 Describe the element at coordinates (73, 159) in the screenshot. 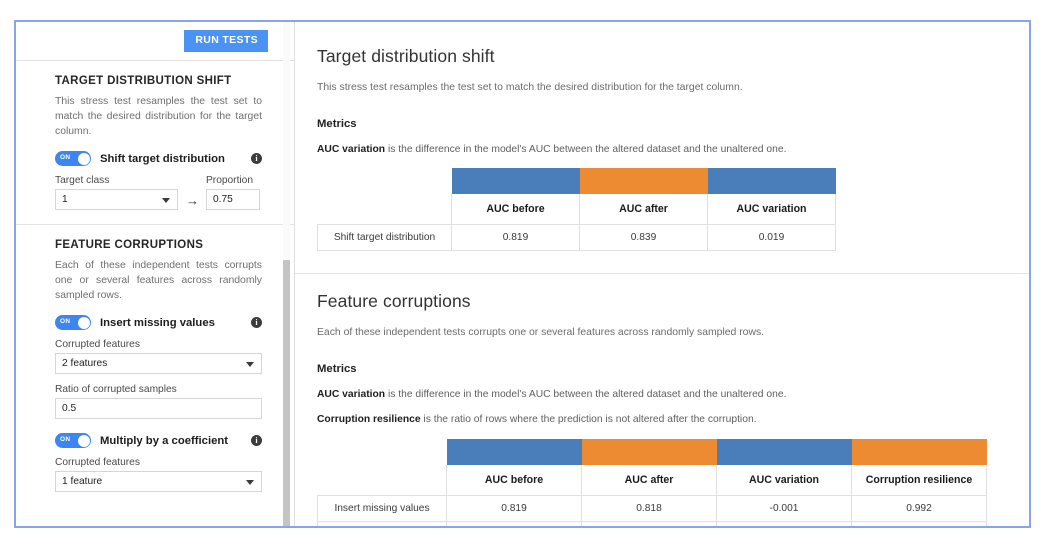

I see `toggle-shift-target-distribution: ON` at that location.